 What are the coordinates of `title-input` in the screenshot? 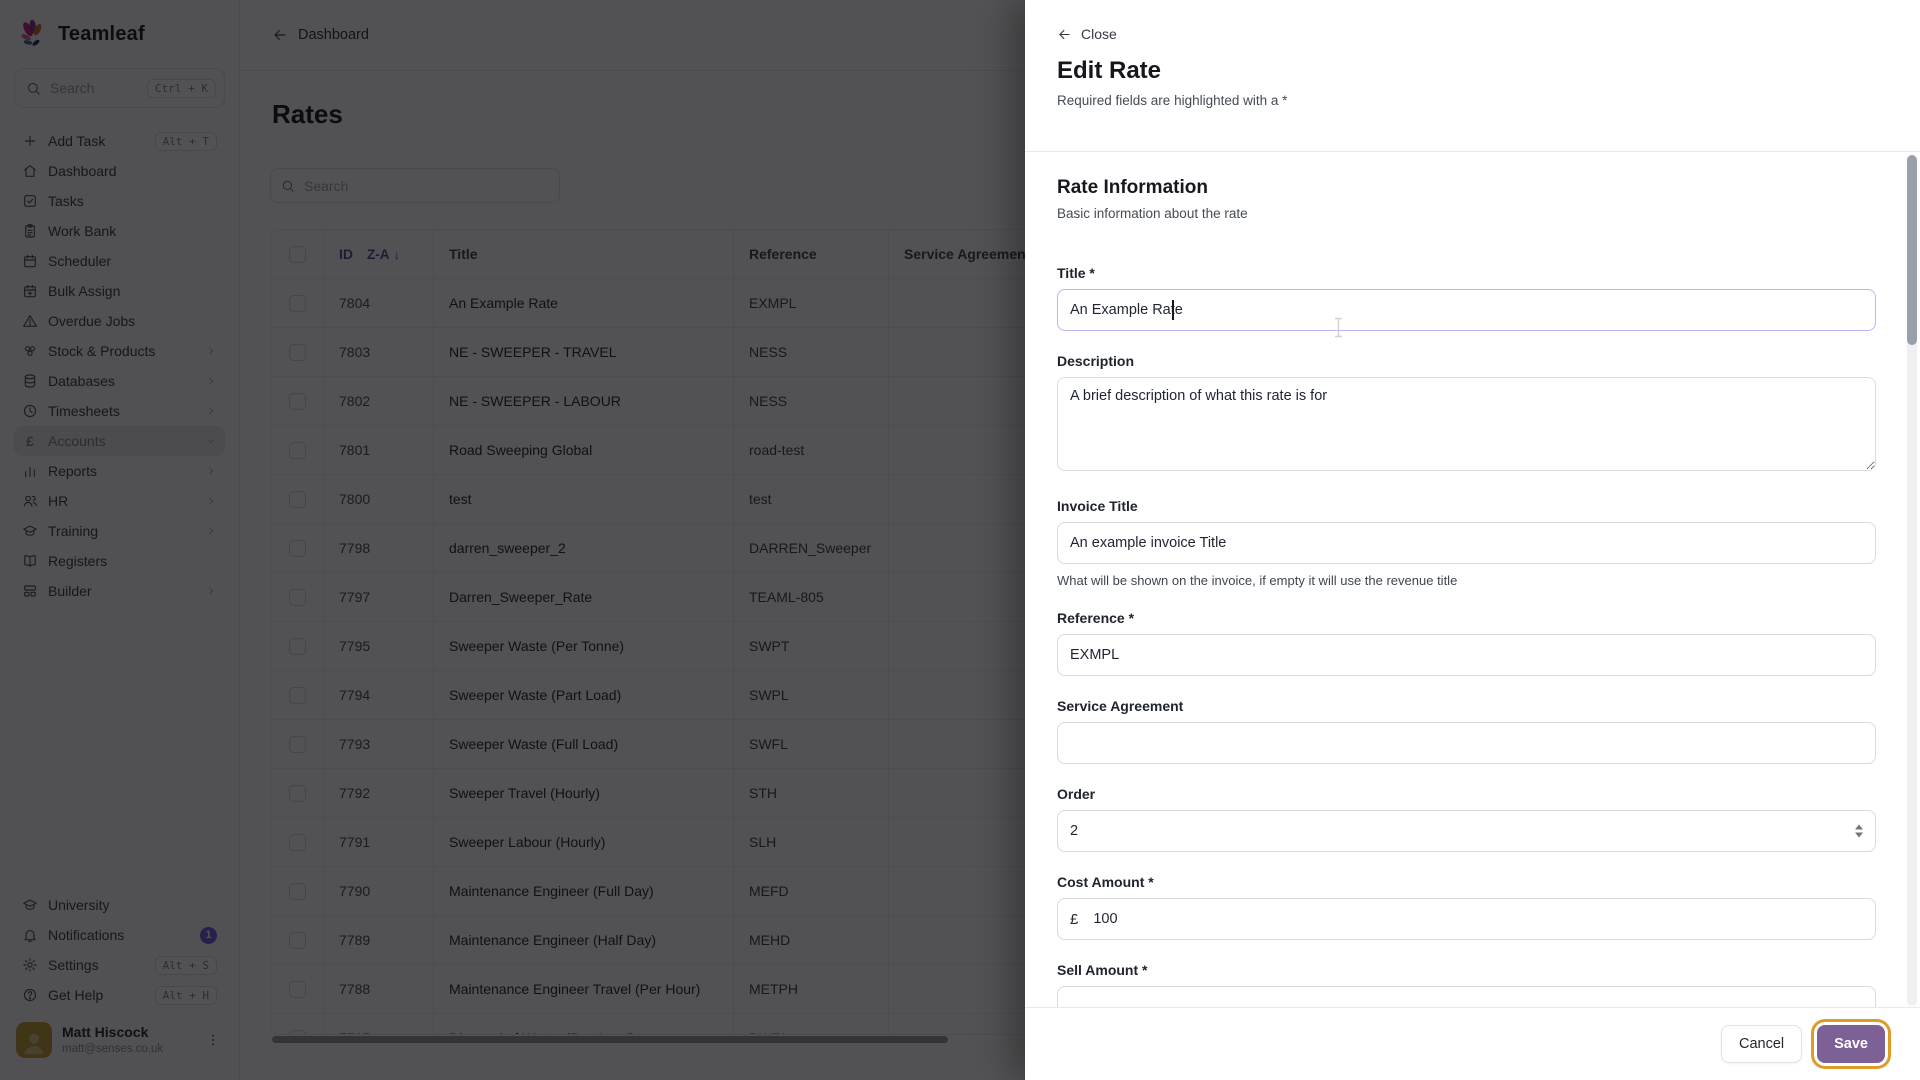 It's located at (1466, 310).